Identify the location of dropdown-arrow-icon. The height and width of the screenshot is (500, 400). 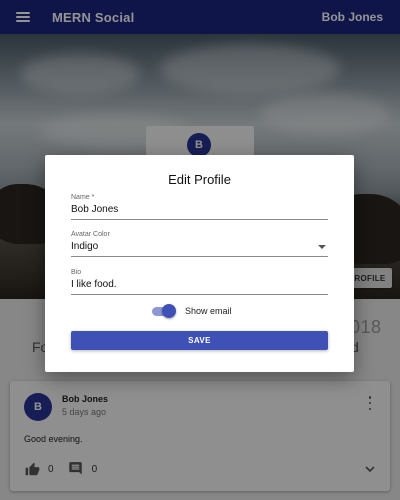
(322, 247).